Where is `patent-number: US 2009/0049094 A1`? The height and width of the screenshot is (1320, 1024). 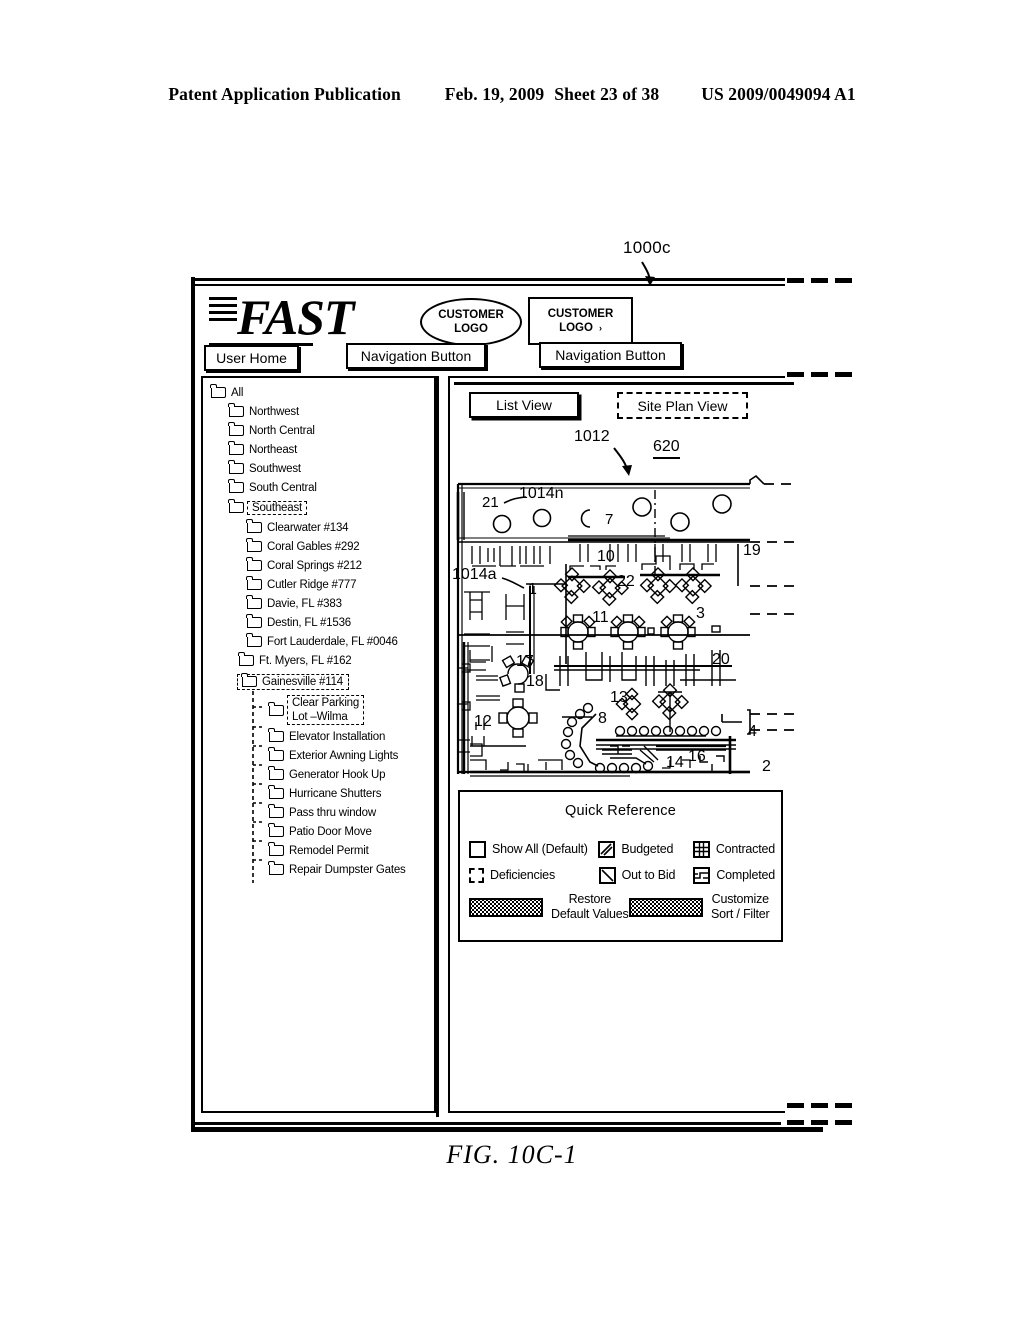
patent-number: US 2009/0049094 A1 is located at coordinates (778, 94).